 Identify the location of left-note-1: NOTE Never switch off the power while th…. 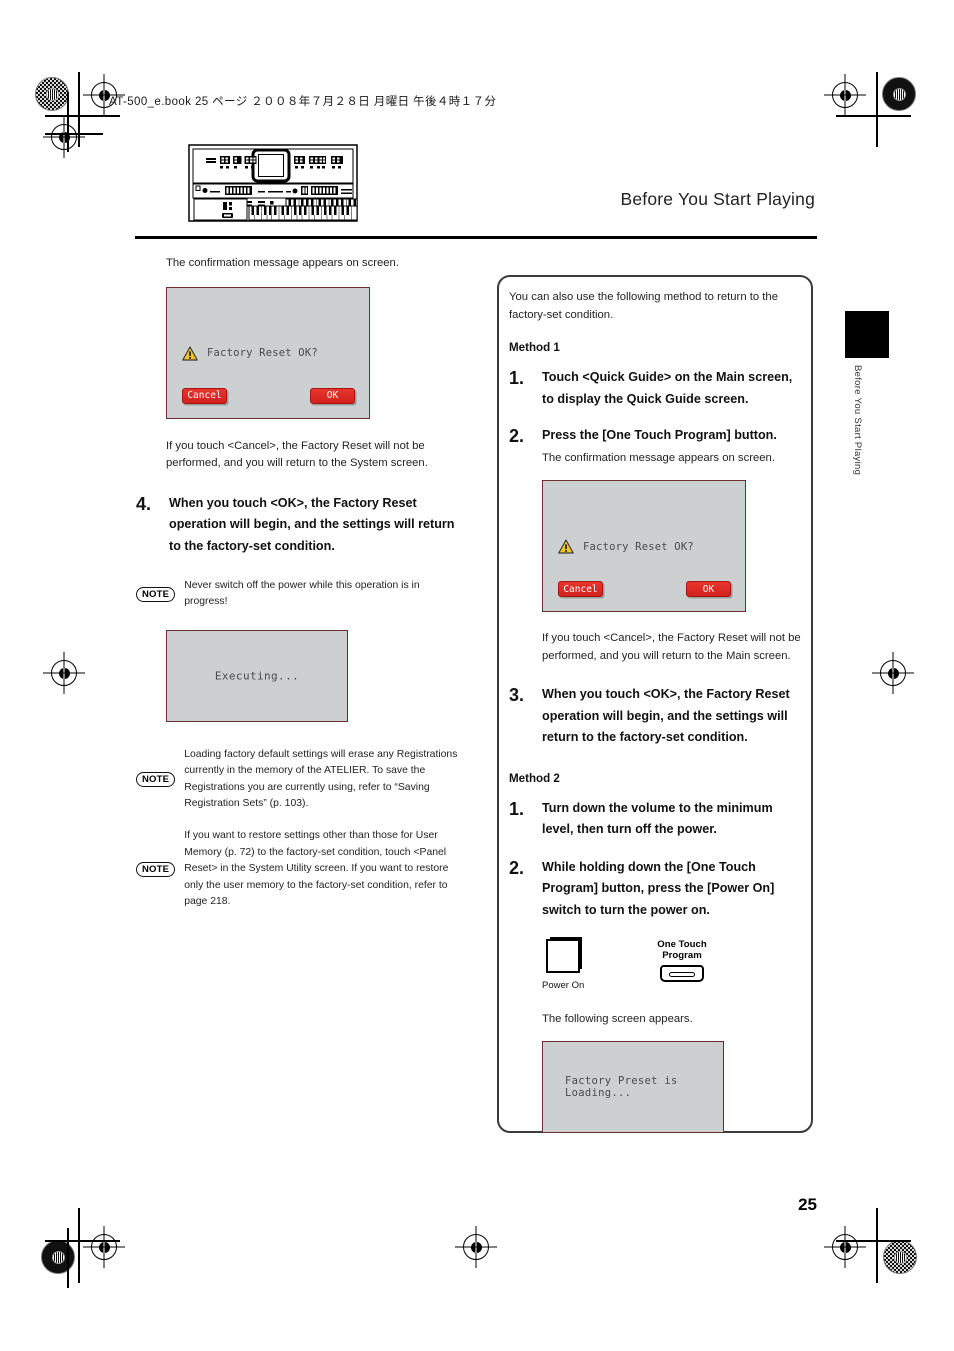
(294, 594).